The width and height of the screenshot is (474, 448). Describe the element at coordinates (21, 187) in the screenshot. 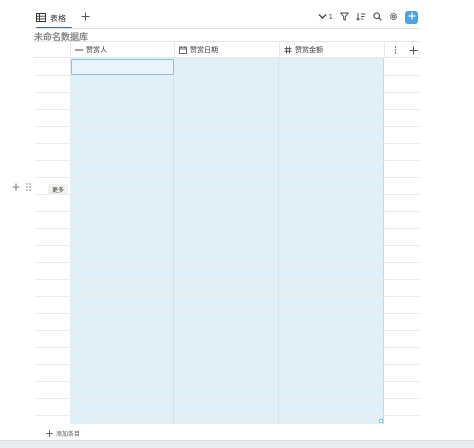

I see `row-controls` at that location.